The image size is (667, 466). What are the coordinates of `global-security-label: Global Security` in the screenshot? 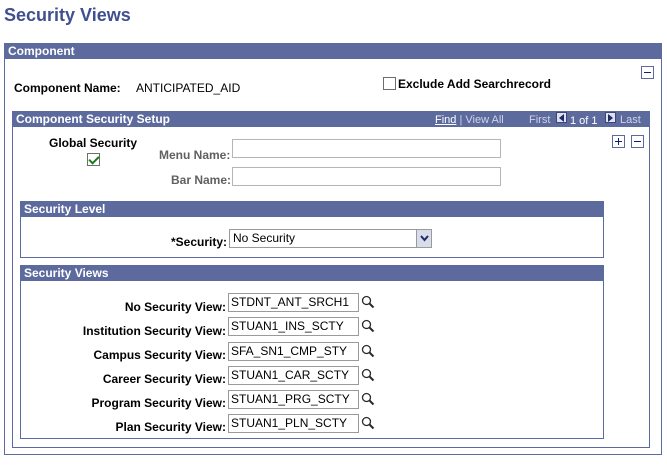 It's located at (93, 143).